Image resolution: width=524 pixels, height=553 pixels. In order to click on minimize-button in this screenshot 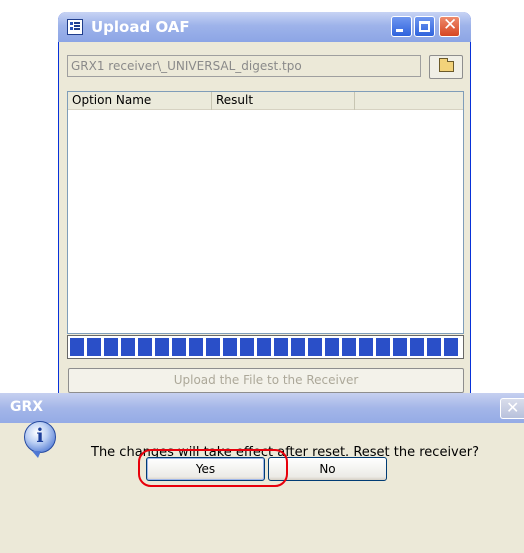, I will do `click(401, 26)`.